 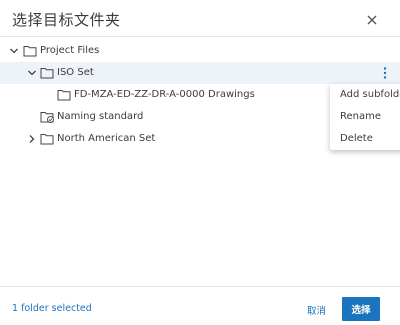 What do you see at coordinates (200, 36) in the screenshot?
I see `header-divider` at bounding box center [200, 36].